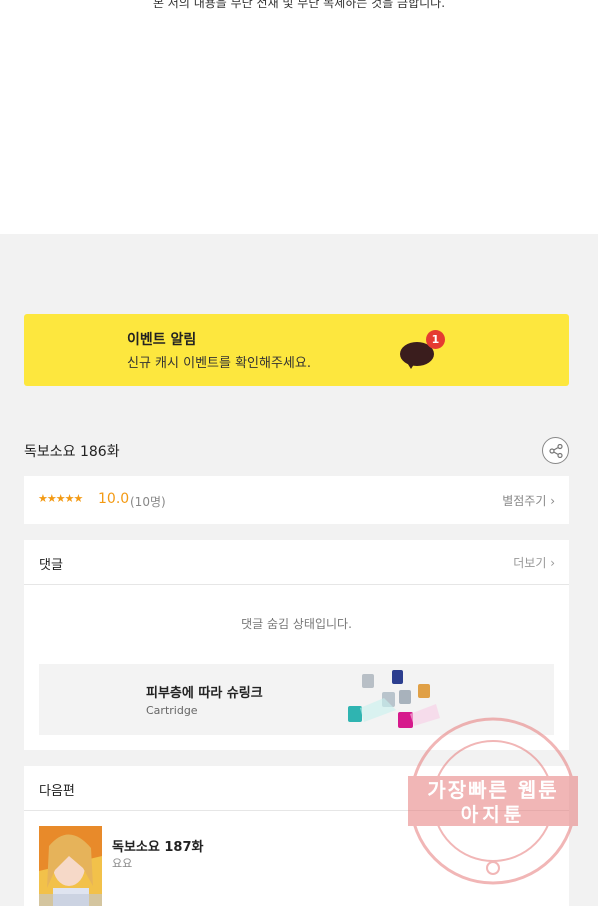 This screenshot has height=906, width=598. Describe the element at coordinates (57, 791) in the screenshot. I see `next-header-title: 다음편` at that location.